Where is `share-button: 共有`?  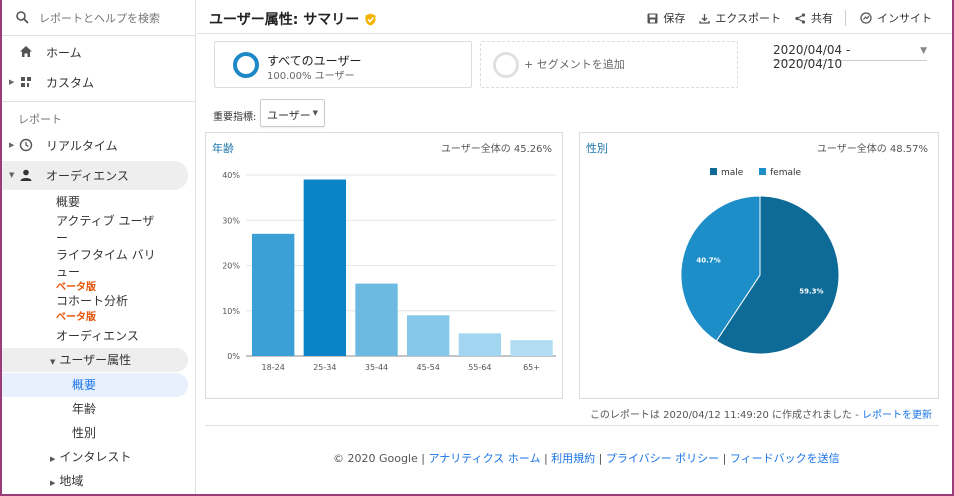 share-button: 共有 is located at coordinates (814, 18).